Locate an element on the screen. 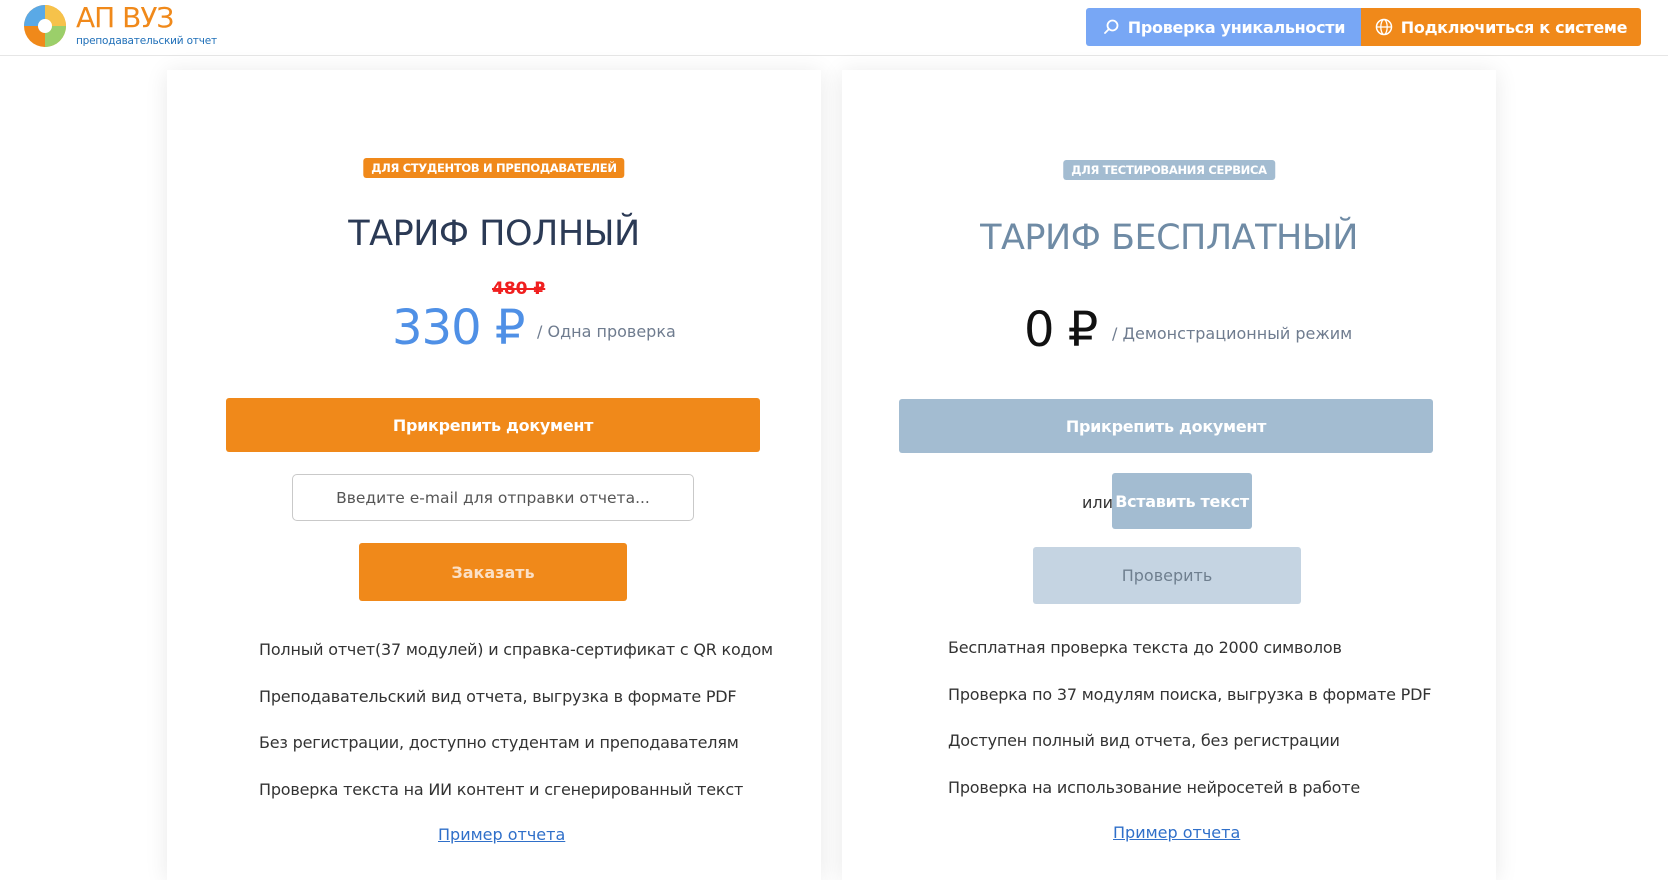  globe-icon is located at coordinates (1384, 27).